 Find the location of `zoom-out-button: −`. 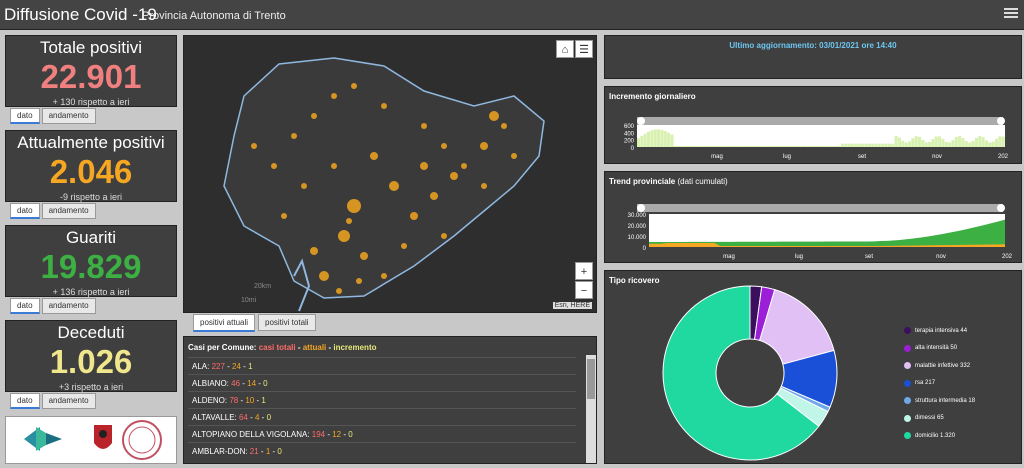

zoom-out-button: − is located at coordinates (584, 290).